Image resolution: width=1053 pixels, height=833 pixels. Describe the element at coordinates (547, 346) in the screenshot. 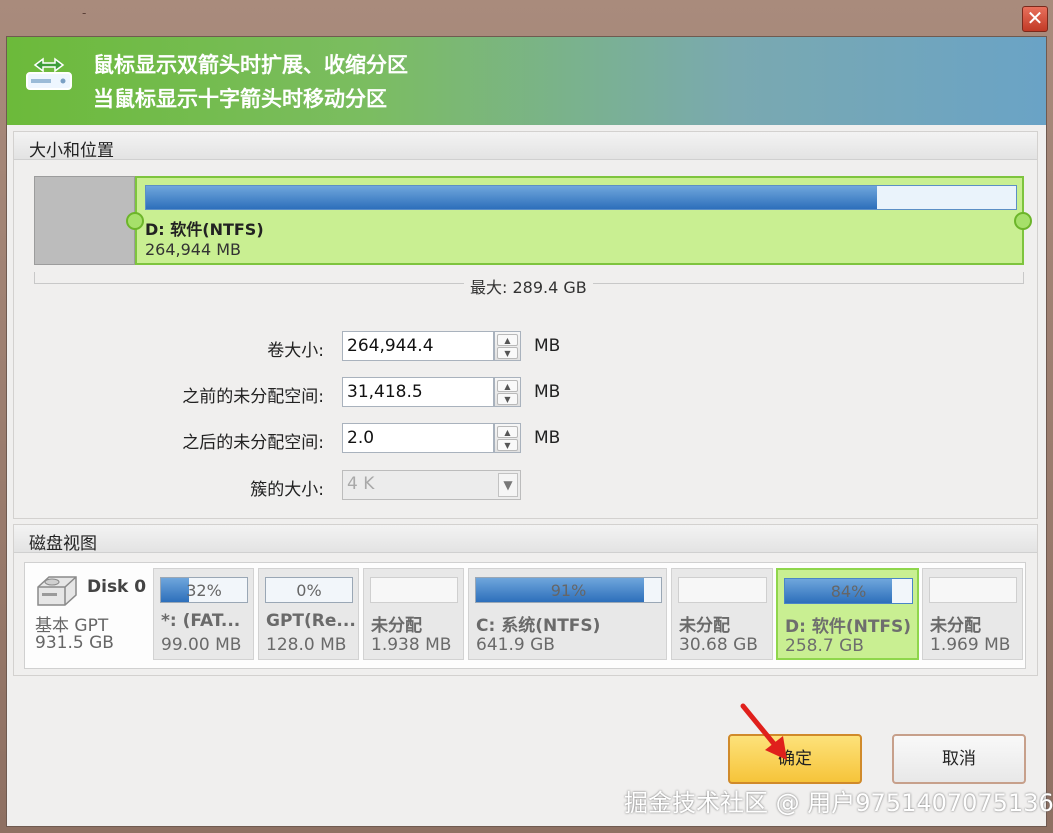

I see `volume-size-unit: MB` at that location.